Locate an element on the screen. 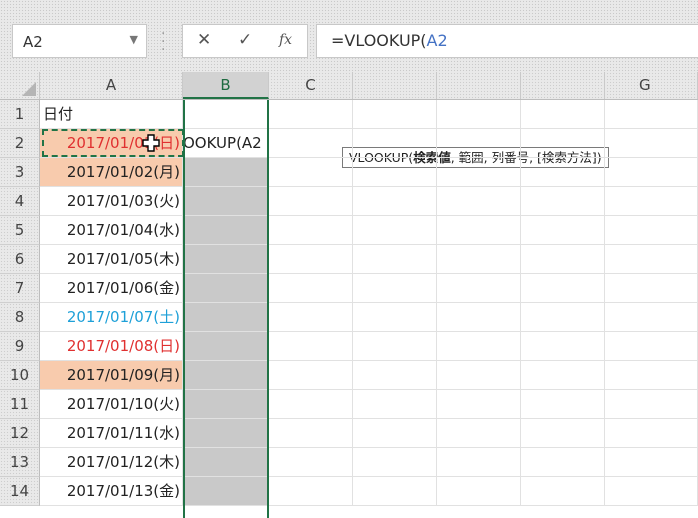 The height and width of the screenshot is (518, 698). cell-g11 is located at coordinates (651, 404).